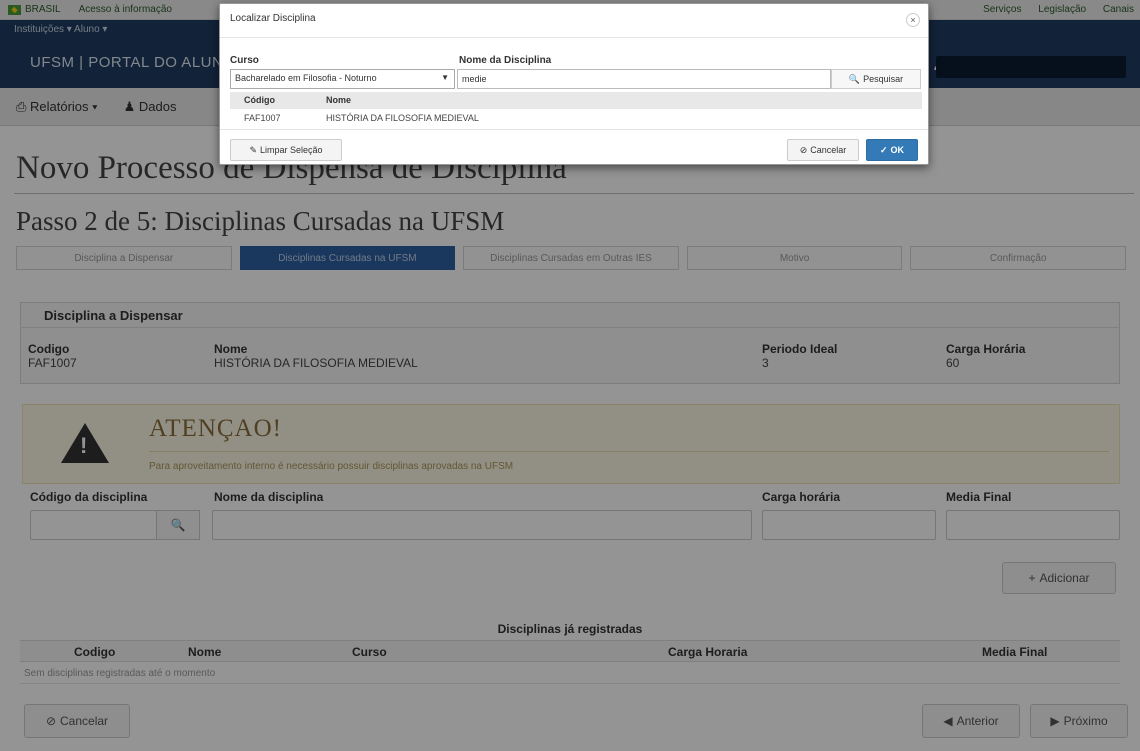 This screenshot has width=1140, height=751. I want to click on limpar-selecao-button: ✎ Limpar Seleção, so click(286, 150).